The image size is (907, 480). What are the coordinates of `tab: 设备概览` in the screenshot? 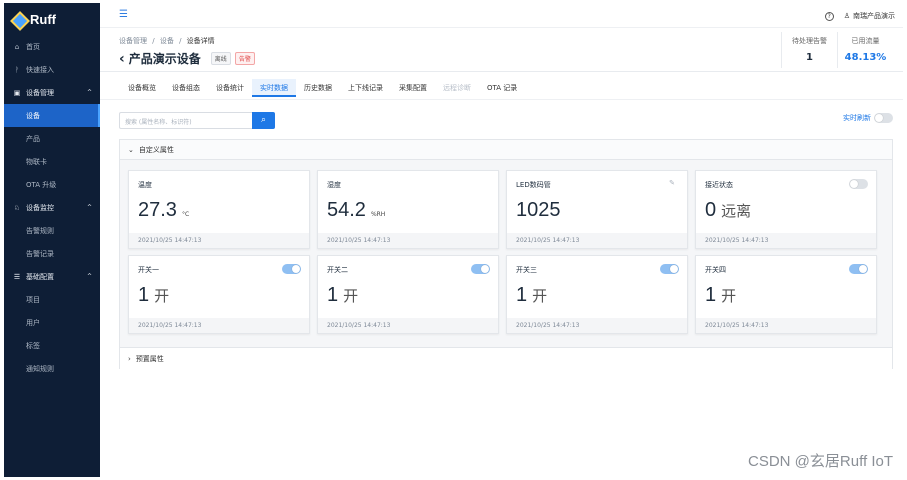 It's located at (142, 88).